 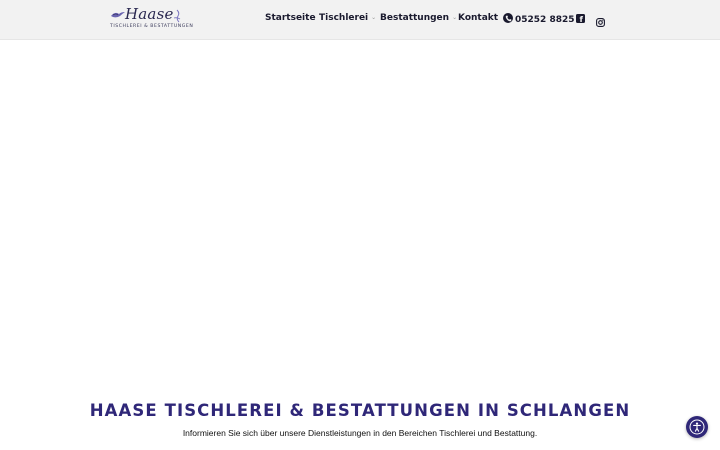 I want to click on nav-item-label: Kontakt, so click(x=478, y=18).